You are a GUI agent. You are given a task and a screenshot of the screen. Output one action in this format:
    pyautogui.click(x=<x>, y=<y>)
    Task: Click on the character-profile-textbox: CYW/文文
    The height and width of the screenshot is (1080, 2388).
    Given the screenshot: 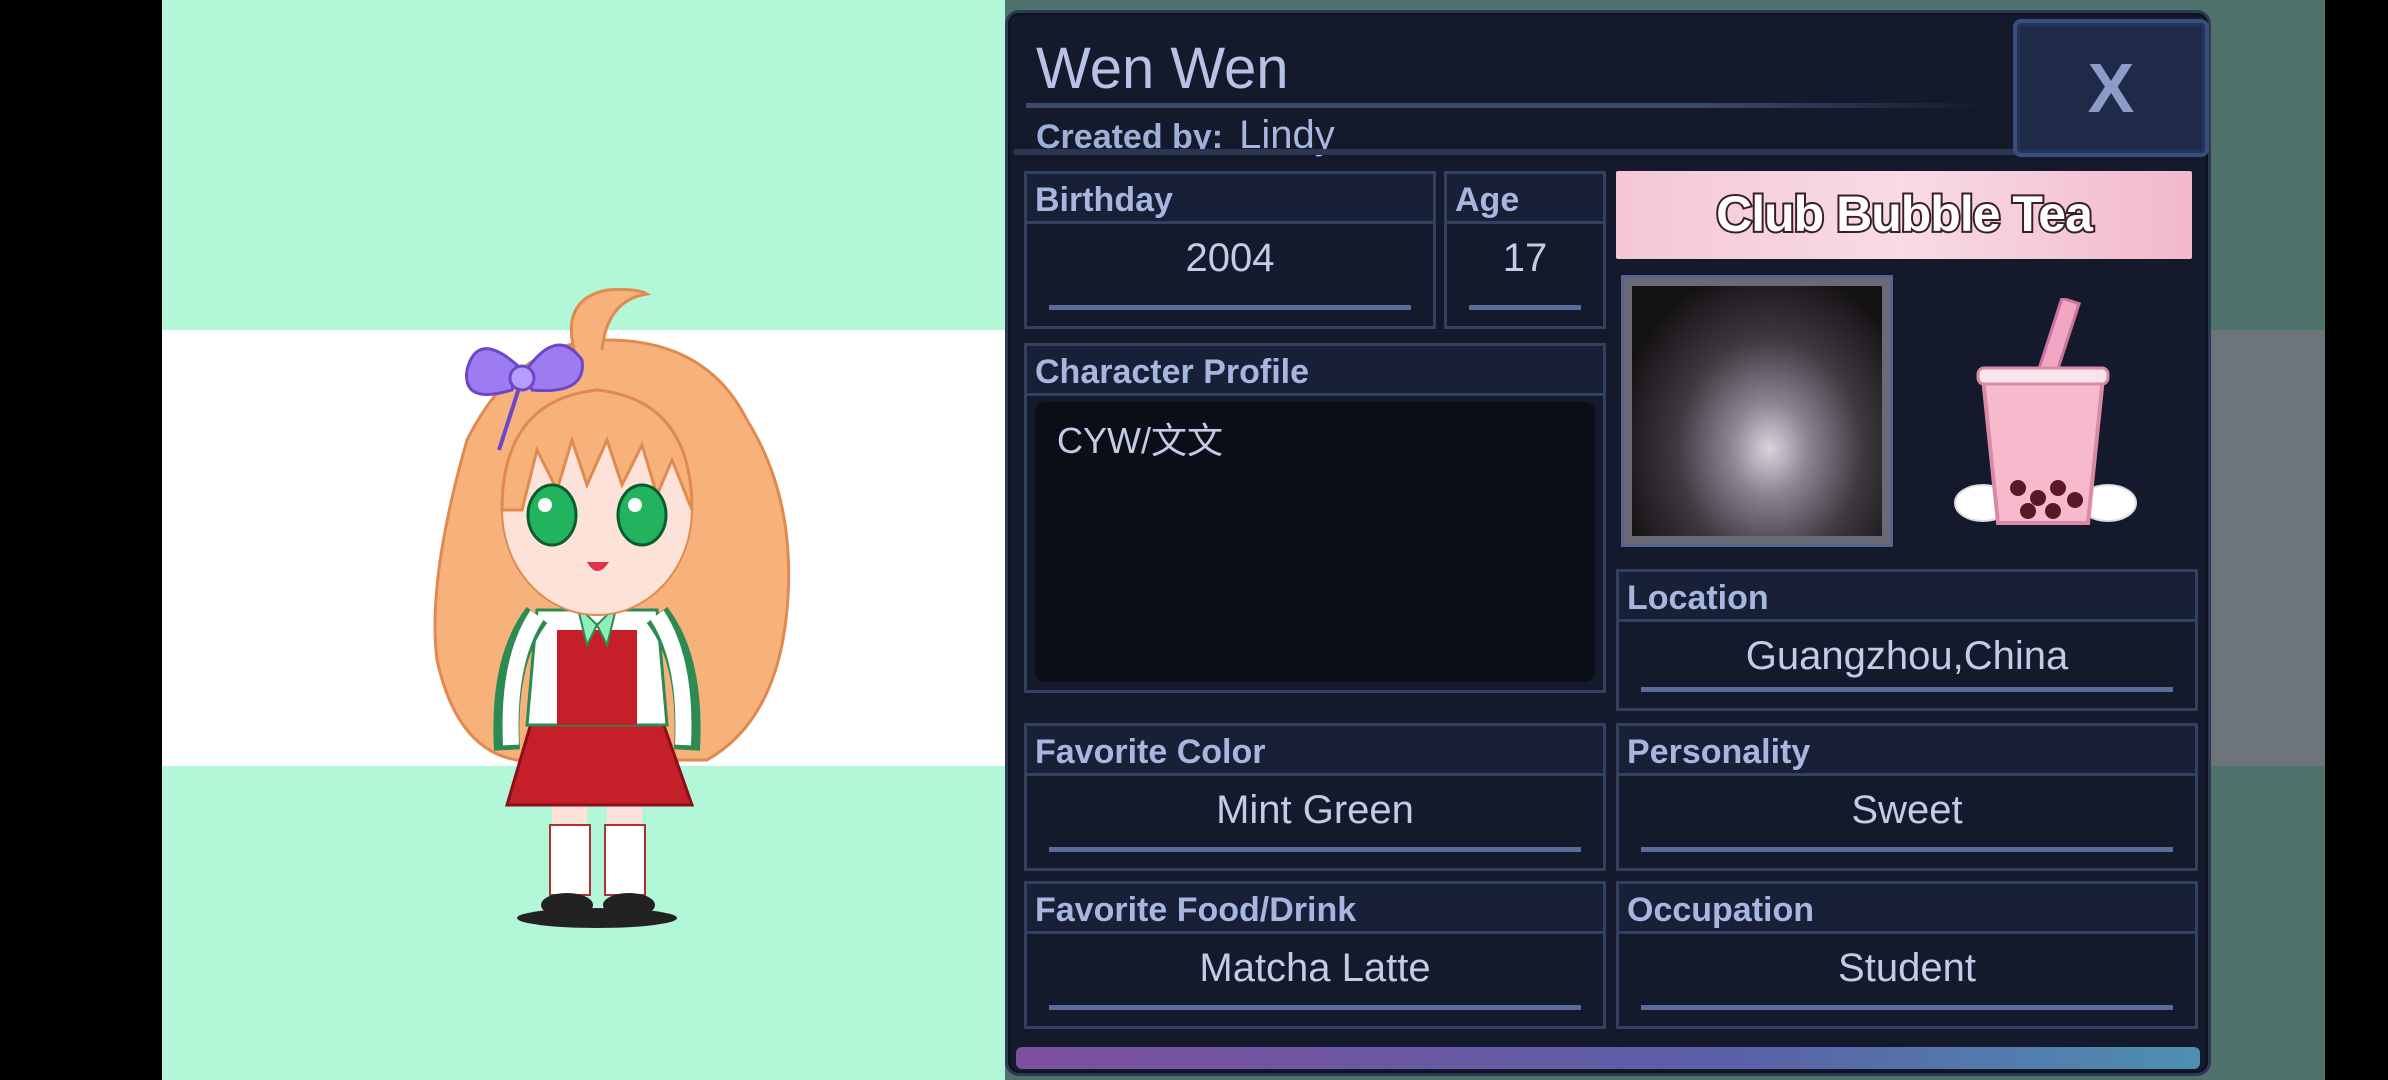 What is the action you would take?
    pyautogui.click(x=1315, y=542)
    